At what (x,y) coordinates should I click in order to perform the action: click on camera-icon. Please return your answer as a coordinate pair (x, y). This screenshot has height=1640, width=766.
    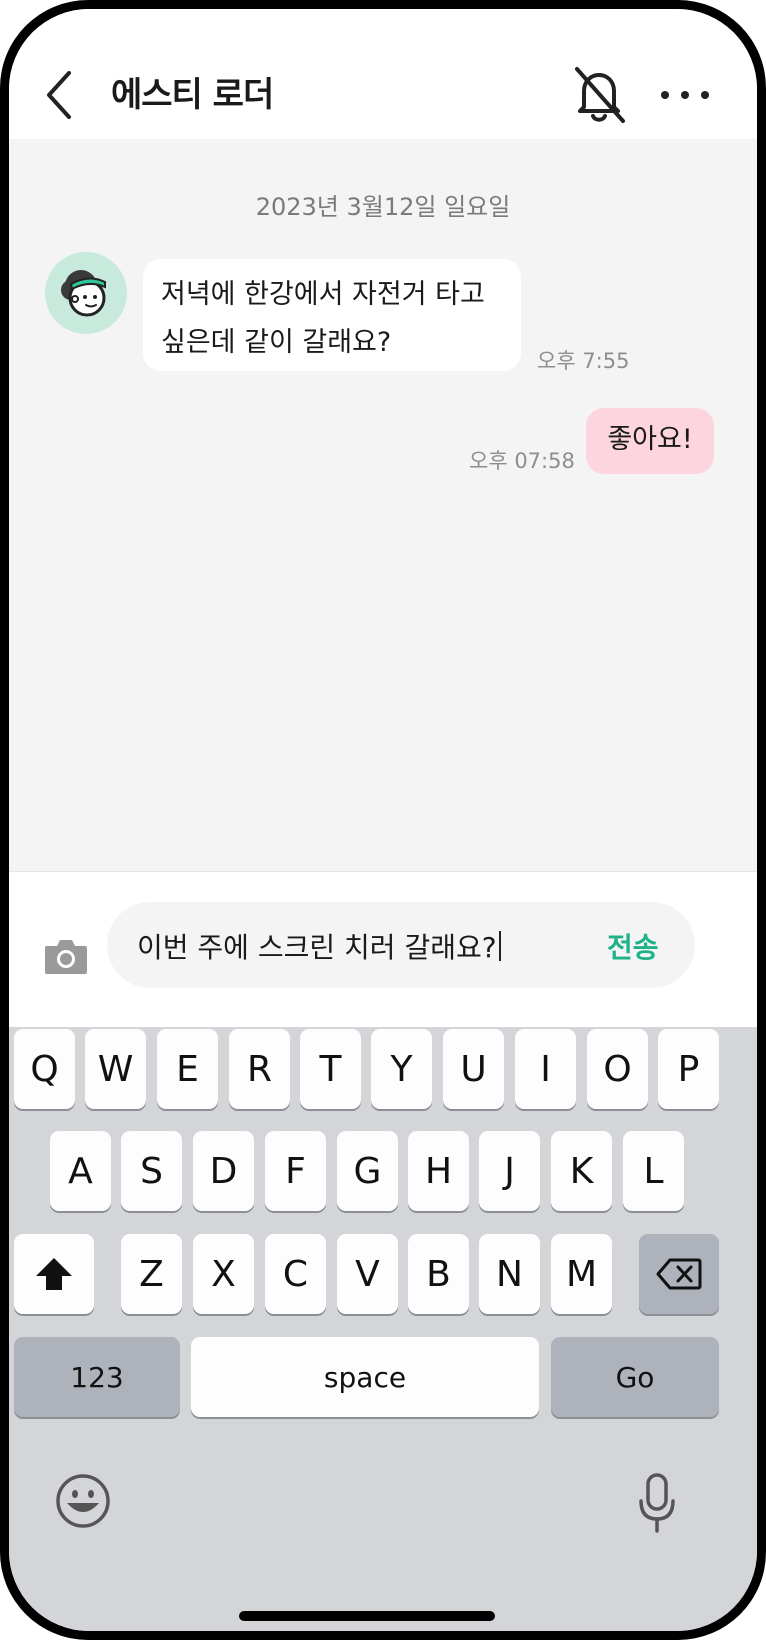
    Looking at the image, I should click on (66, 957).